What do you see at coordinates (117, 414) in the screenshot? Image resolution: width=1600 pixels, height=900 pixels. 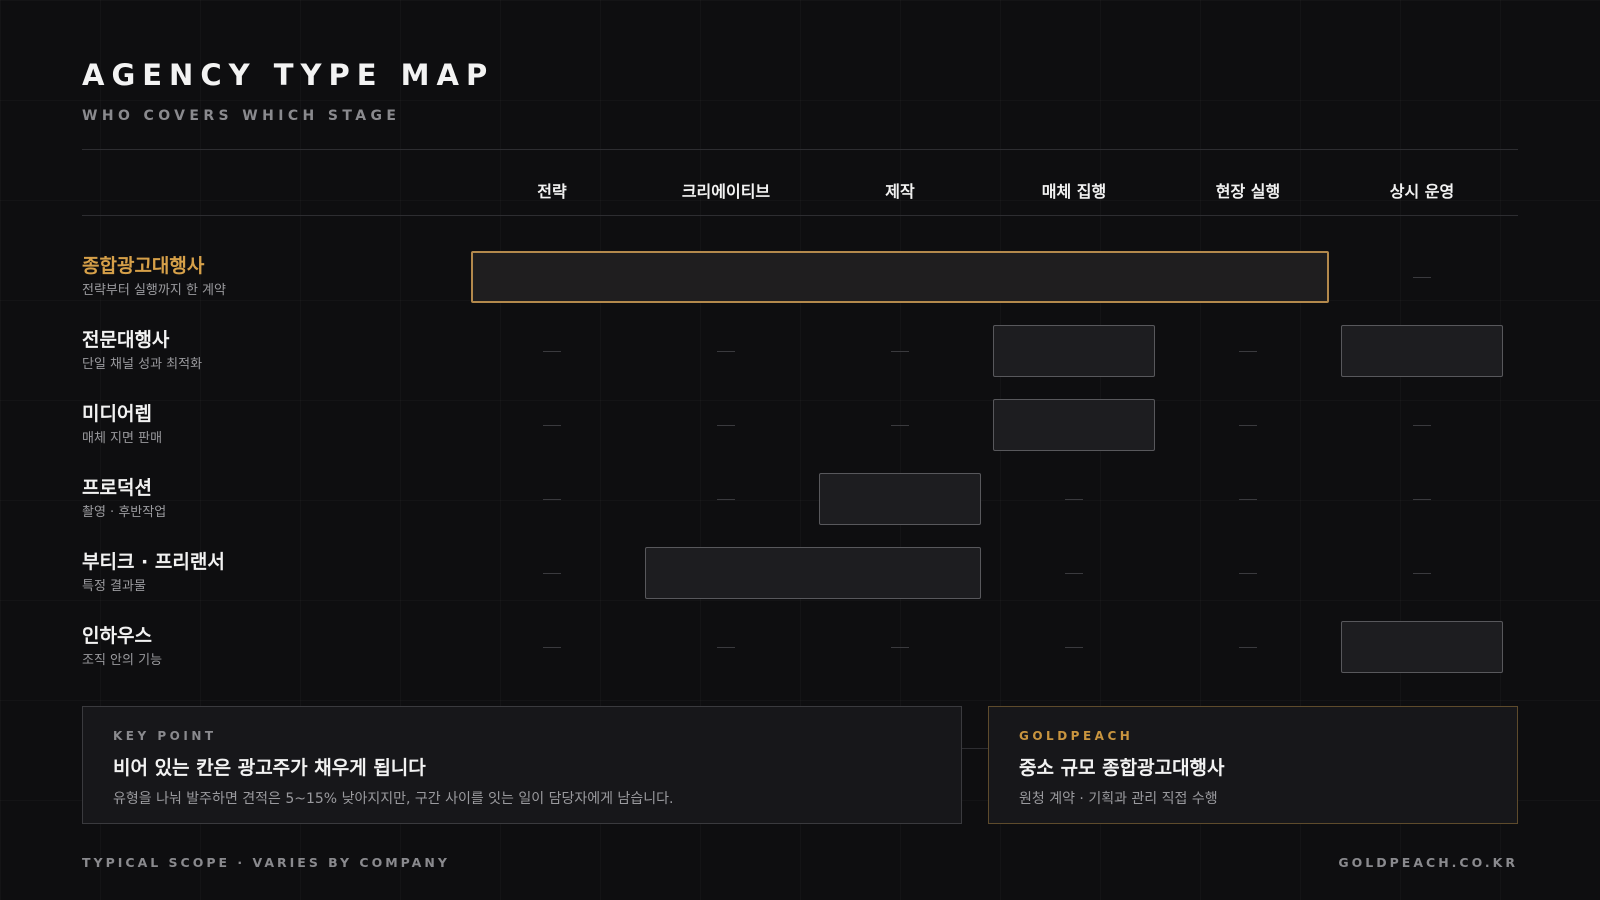 I see `row-name: 미디어렙` at bounding box center [117, 414].